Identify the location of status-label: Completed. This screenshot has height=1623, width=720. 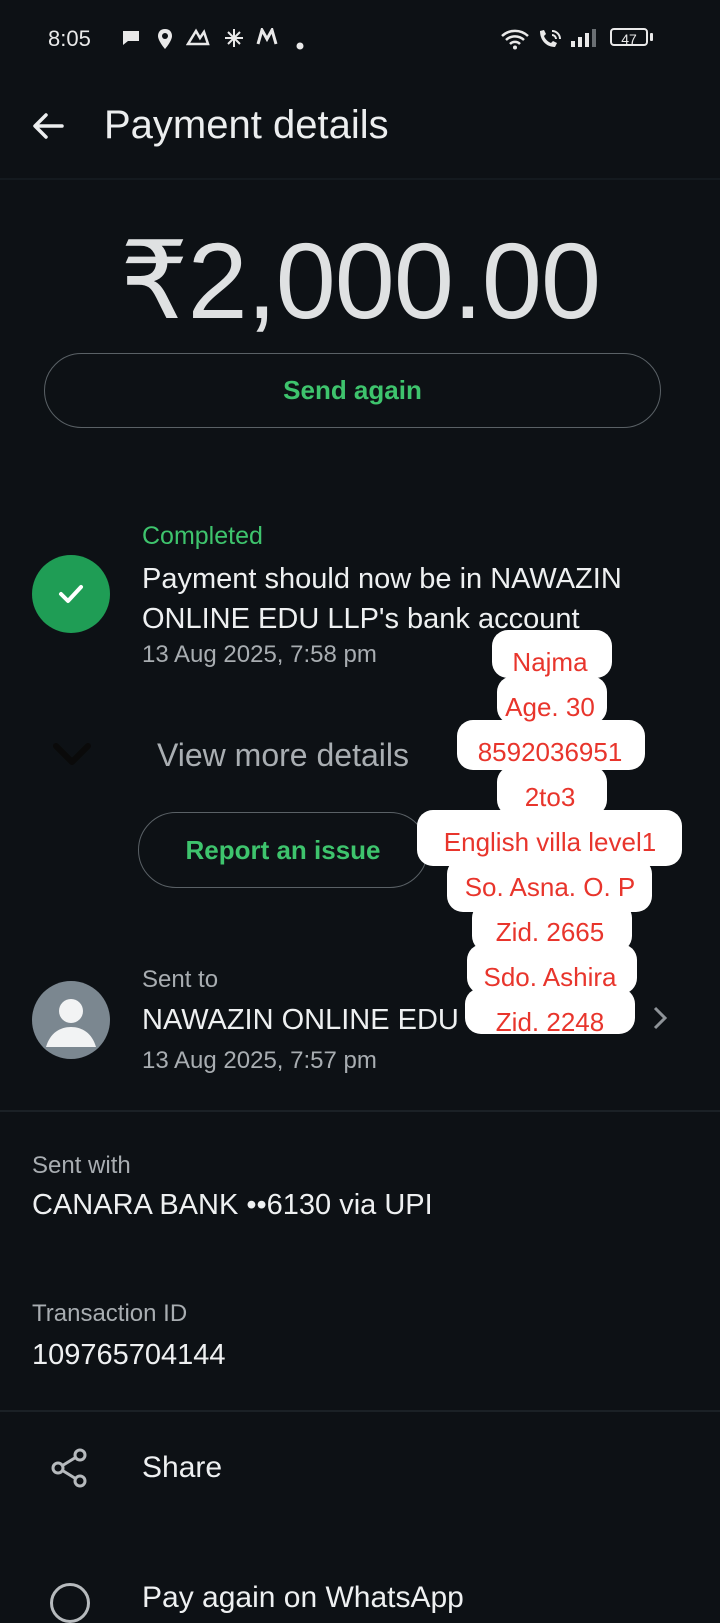
(202, 536).